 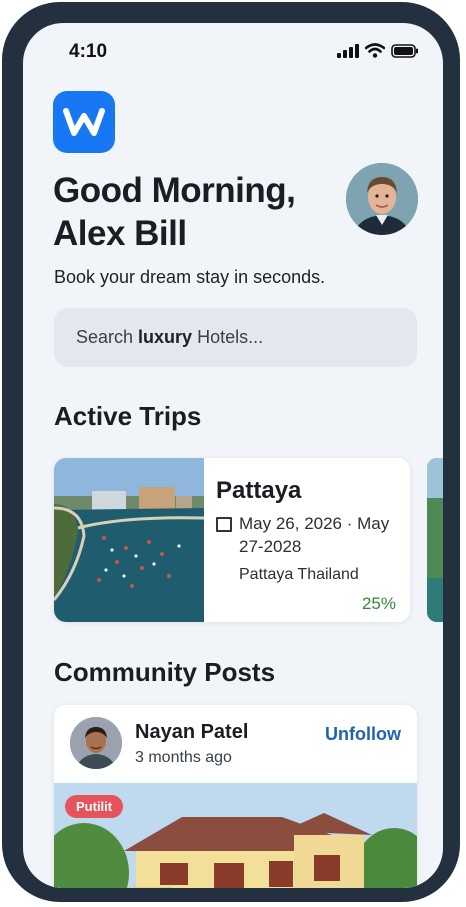 I want to click on status-icons, so click(x=378, y=50).